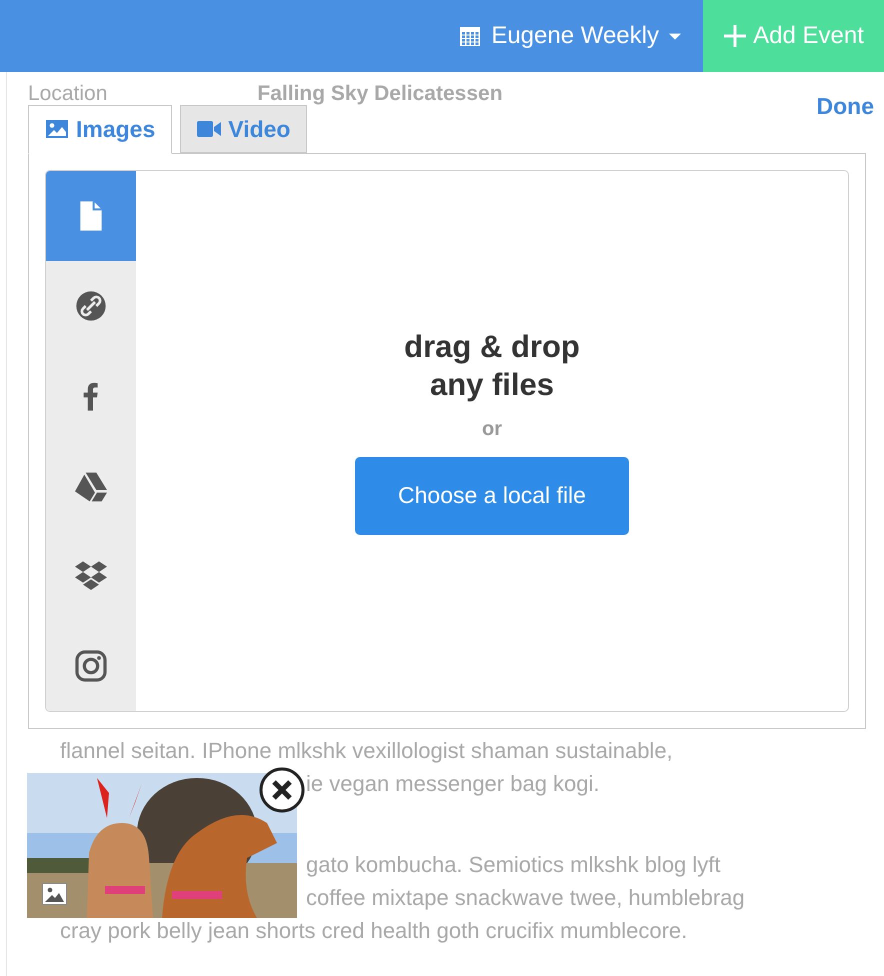 The image size is (884, 976). I want to click on description-line: ie vegan messenger bag kogi., so click(453, 784).